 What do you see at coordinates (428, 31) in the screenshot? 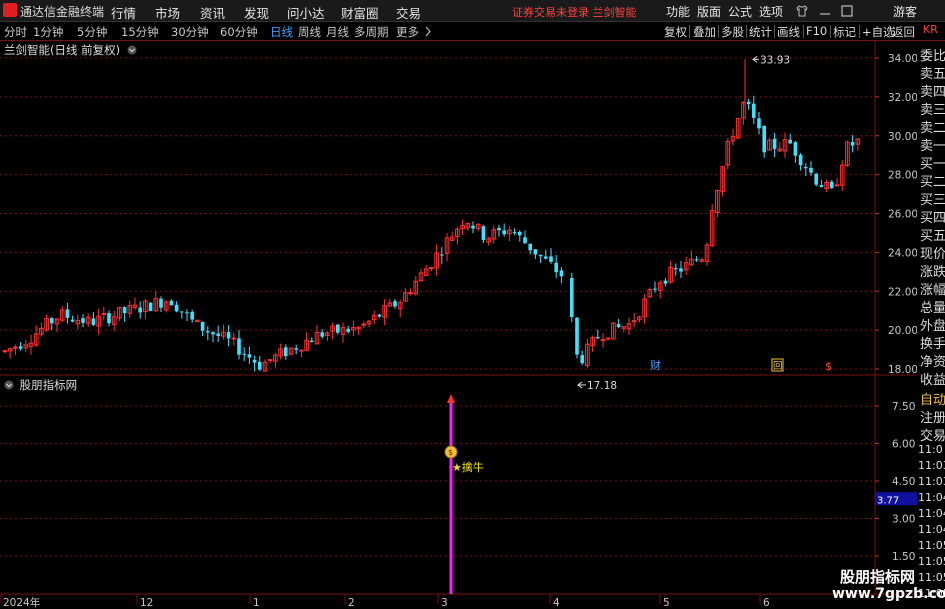
I see `chevron-right-icon` at bounding box center [428, 31].